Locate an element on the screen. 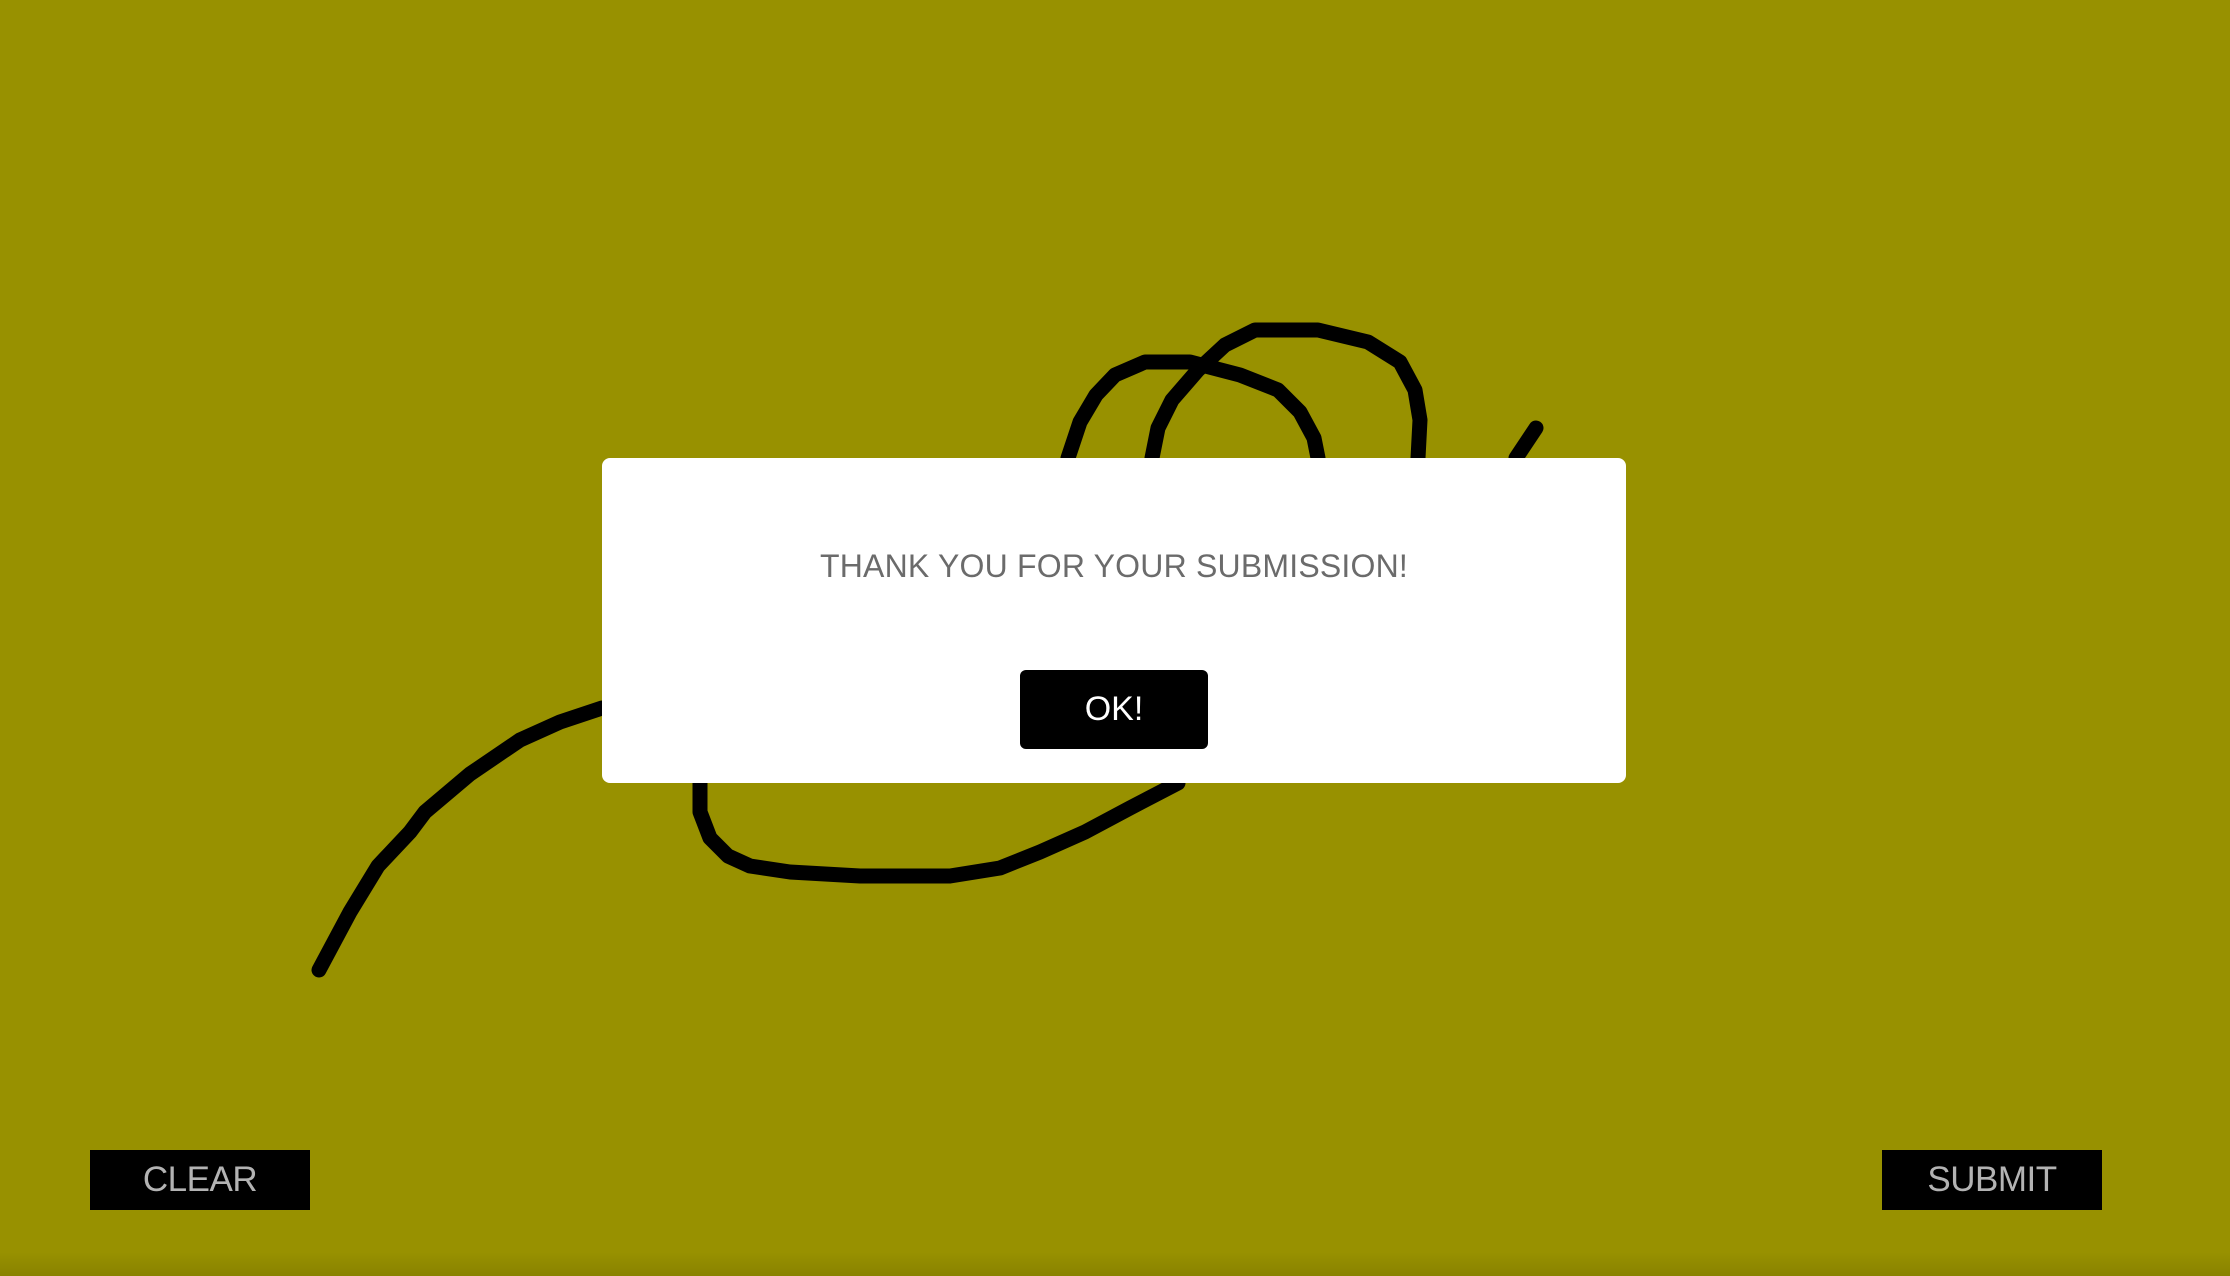 The height and width of the screenshot is (1276, 2230). ok-button: OK! is located at coordinates (1114, 709).